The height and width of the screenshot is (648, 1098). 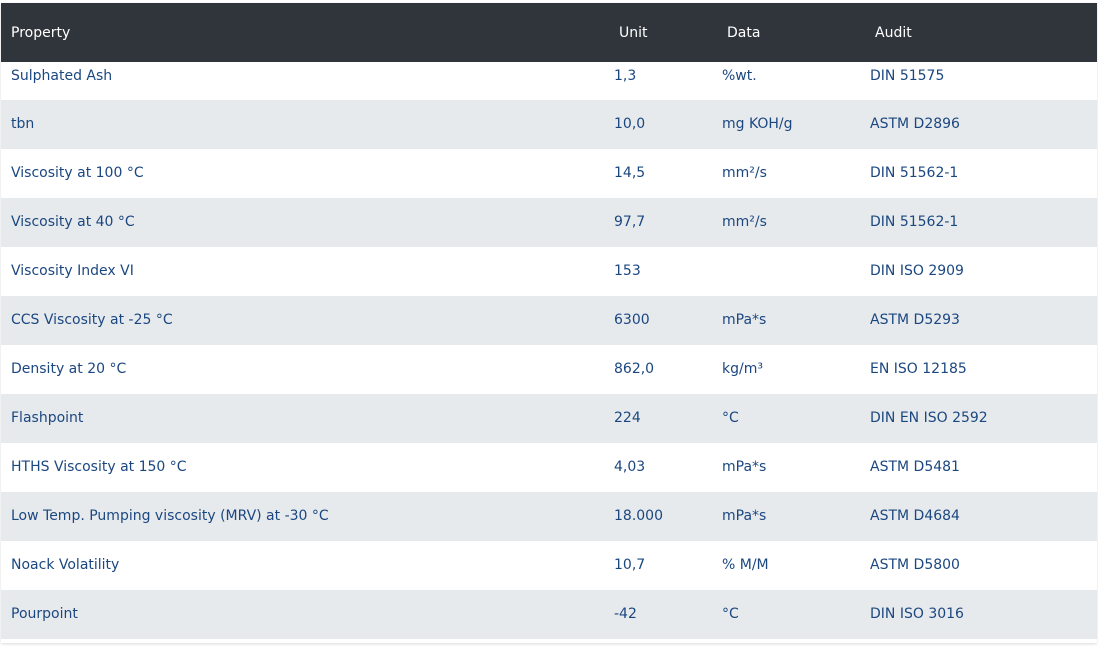 What do you see at coordinates (73, 222) in the screenshot?
I see `cell-property: Viscosity at 40 °C` at bounding box center [73, 222].